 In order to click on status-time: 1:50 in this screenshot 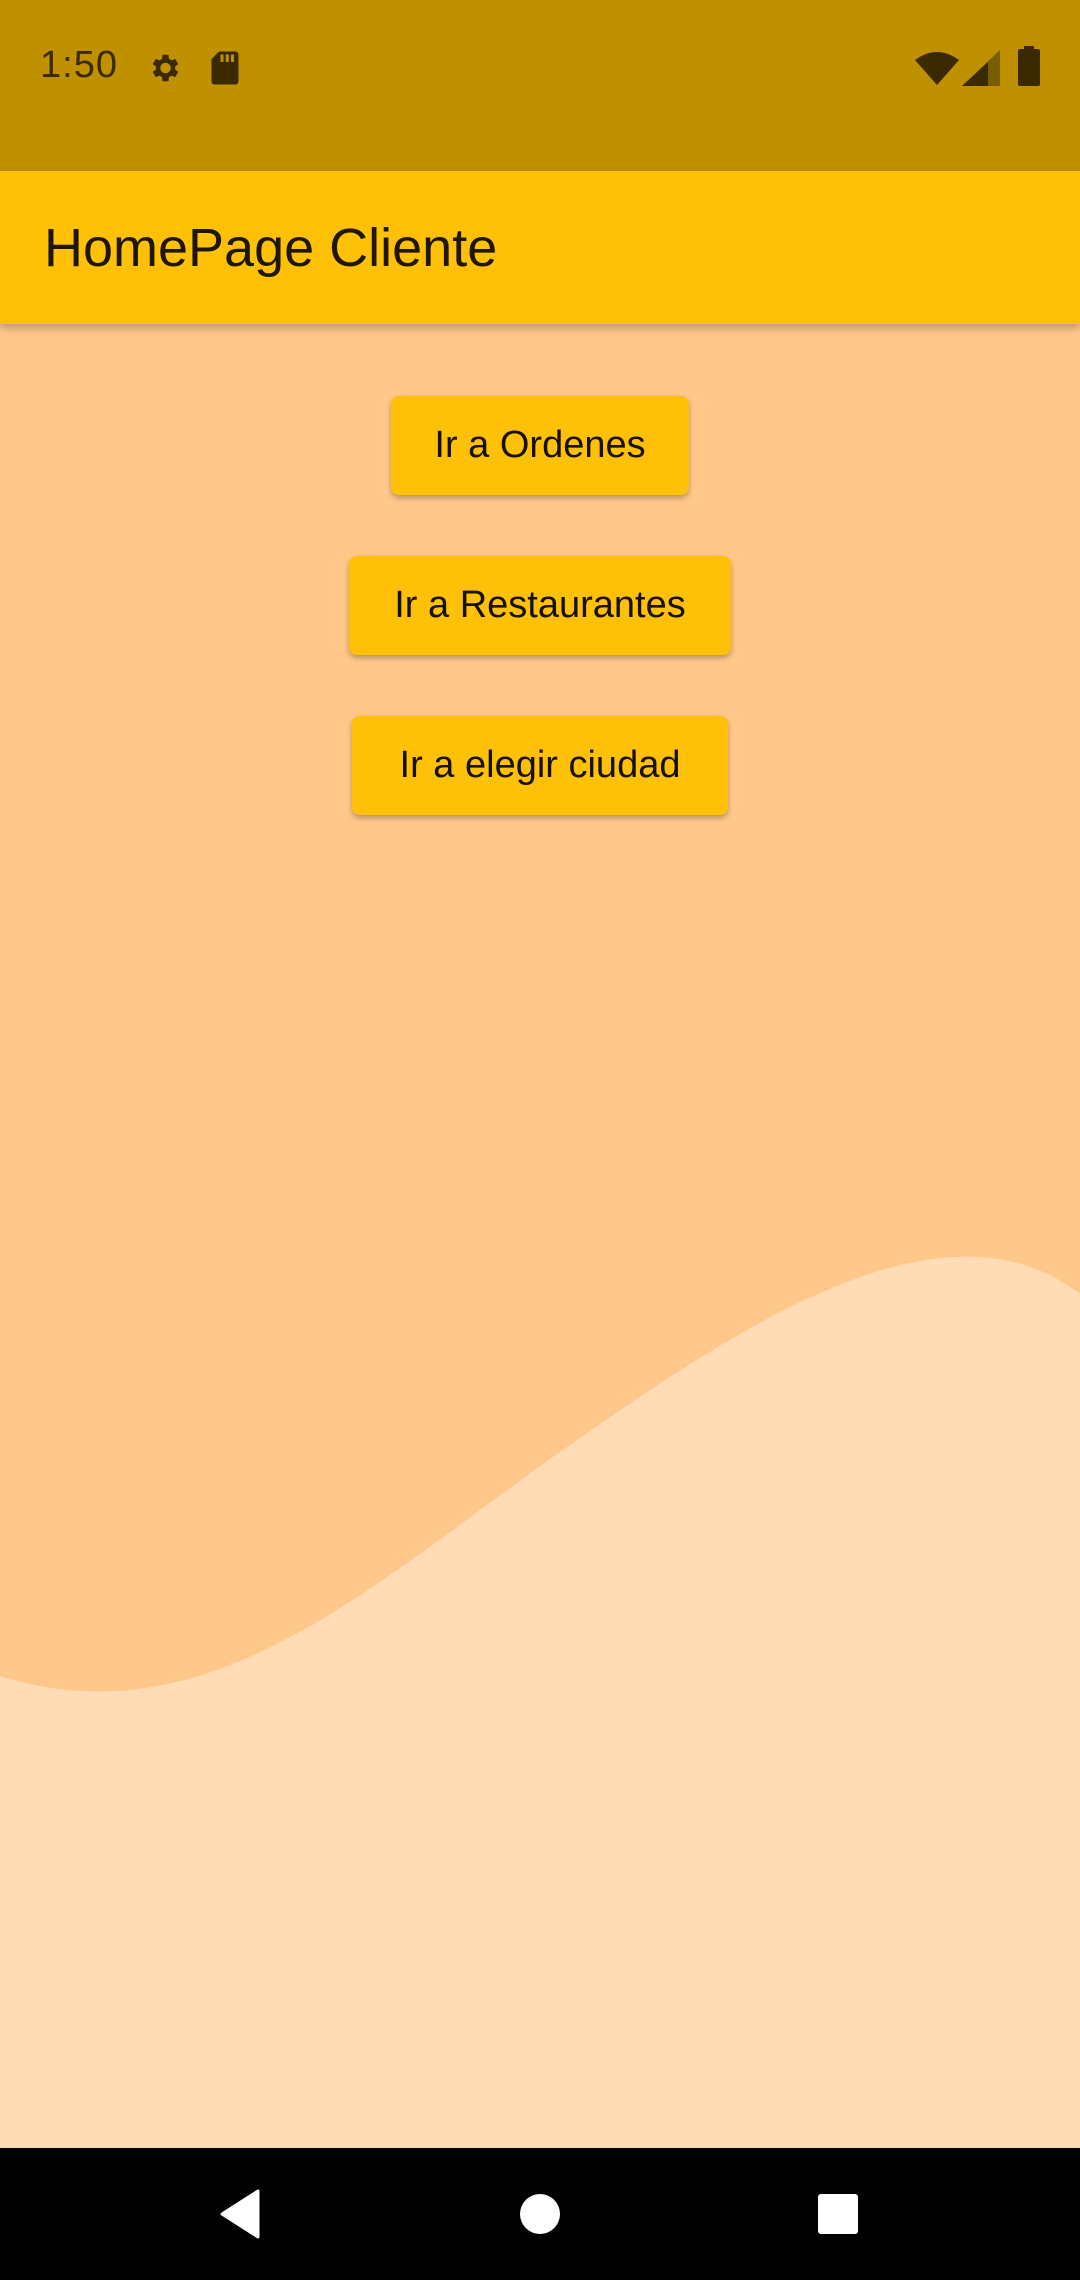, I will do `click(79, 65)`.